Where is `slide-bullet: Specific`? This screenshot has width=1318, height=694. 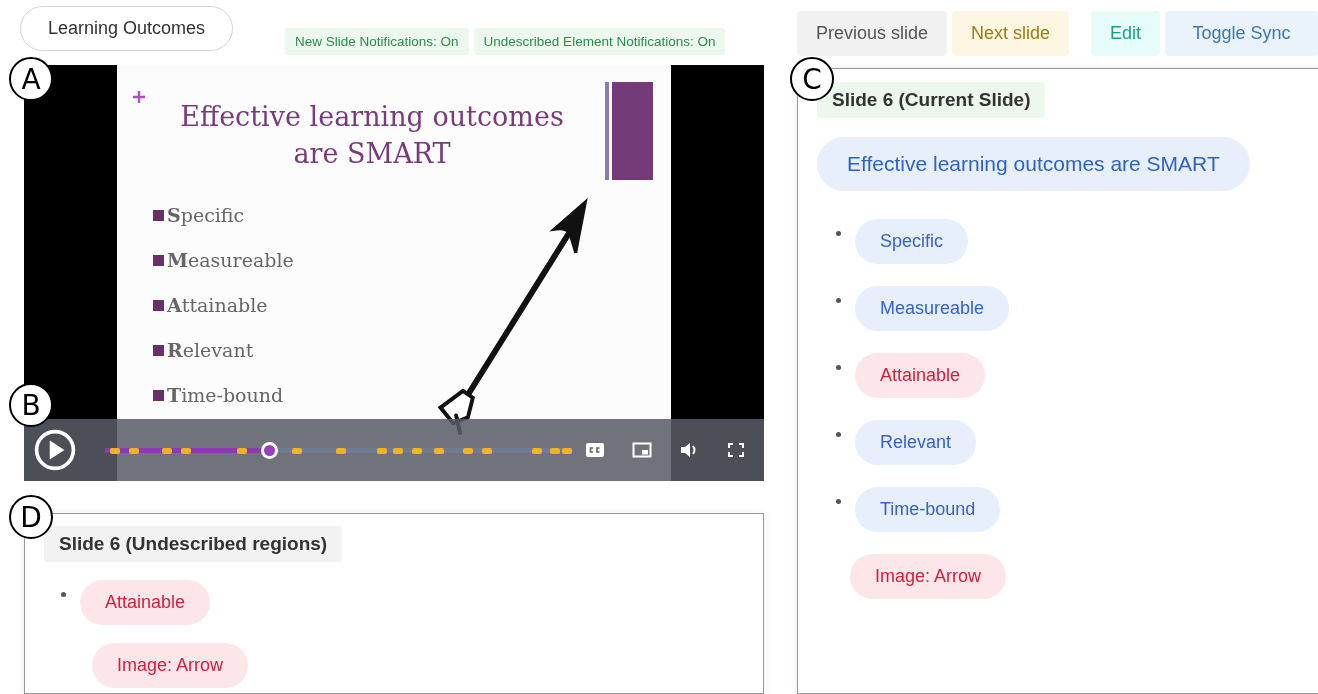 slide-bullet: Specific is located at coordinates (206, 215).